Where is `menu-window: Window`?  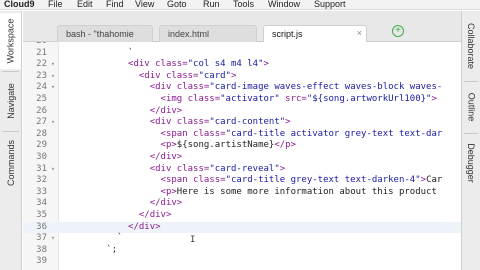 menu-window: Window is located at coordinates (284, 4).